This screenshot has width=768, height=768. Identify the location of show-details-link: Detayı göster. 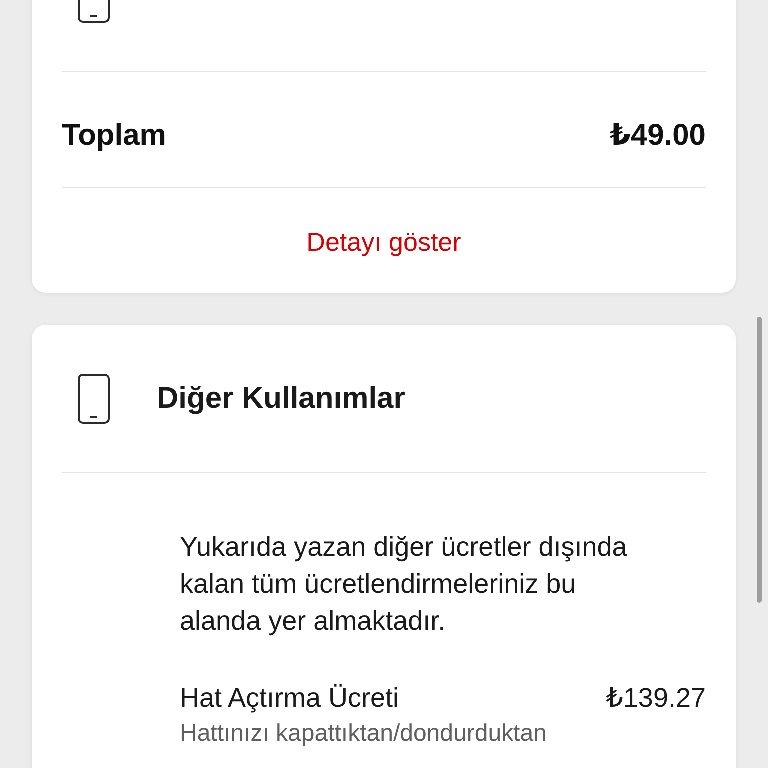
(384, 242).